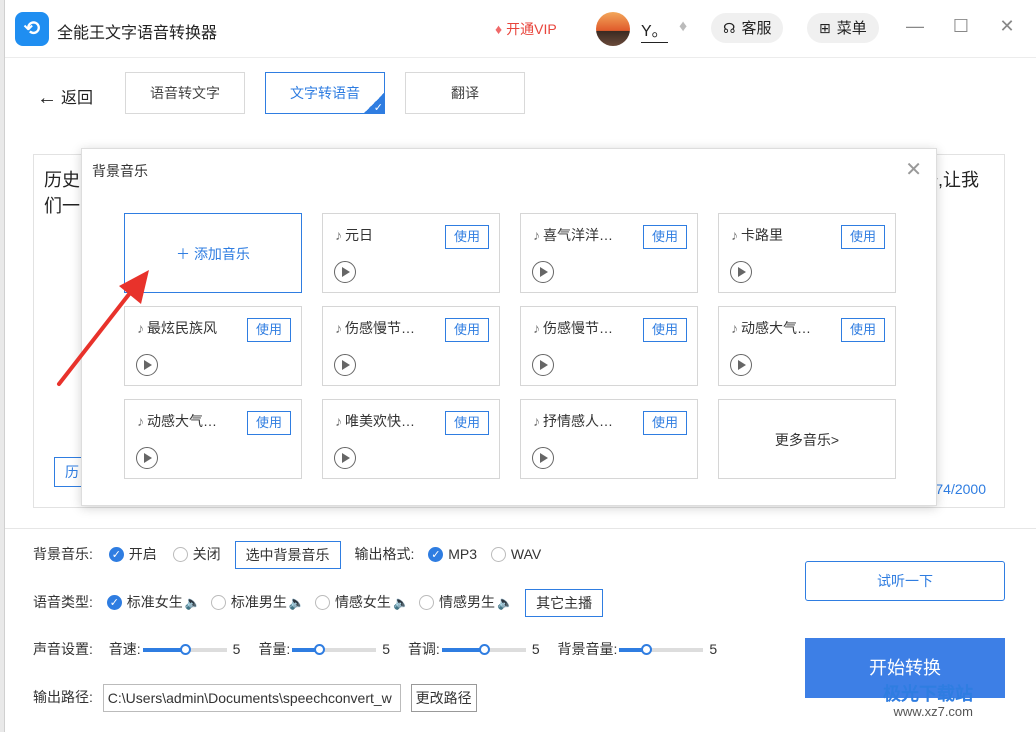 The height and width of the screenshot is (732, 1036). I want to click on minimize-icon: —, so click(915, 26).